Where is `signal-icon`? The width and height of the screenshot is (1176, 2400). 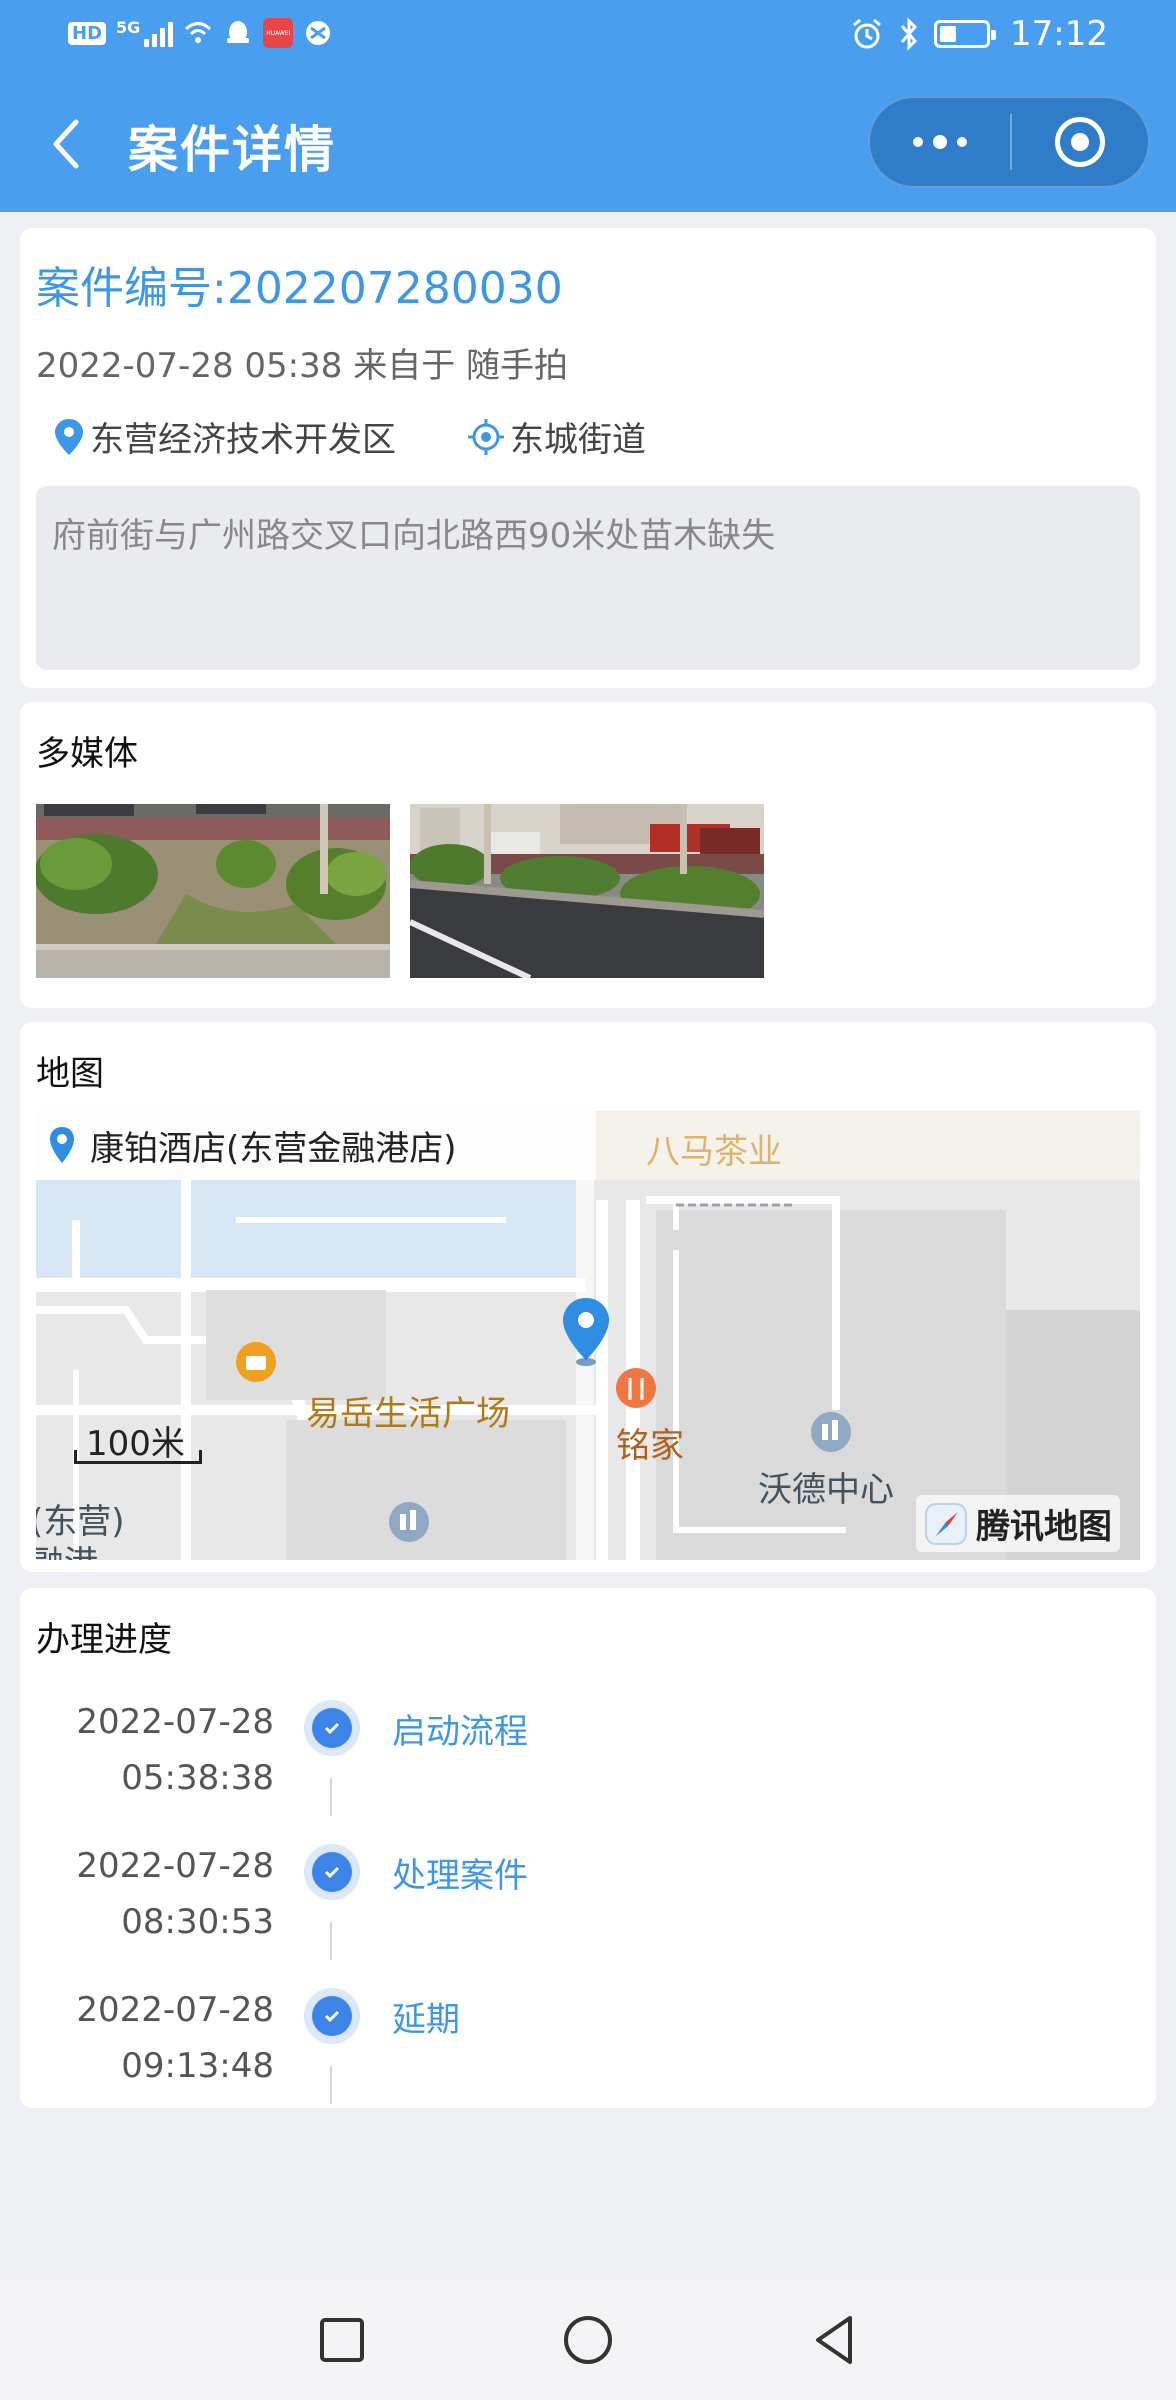 signal-icon is located at coordinates (159, 33).